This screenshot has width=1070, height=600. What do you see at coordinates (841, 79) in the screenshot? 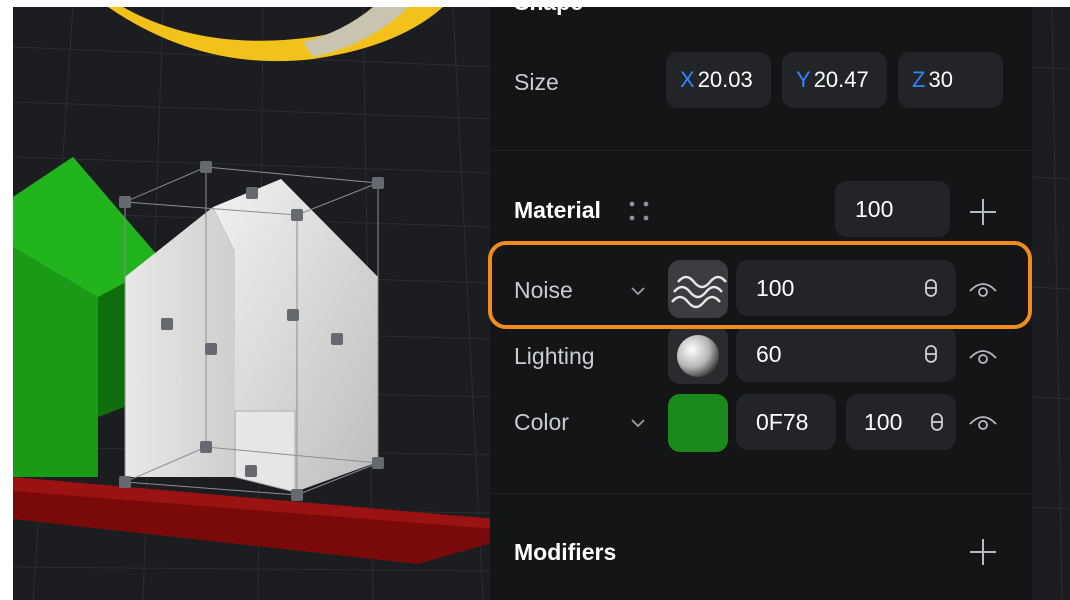
I see `size-y-value: 20.47` at bounding box center [841, 79].